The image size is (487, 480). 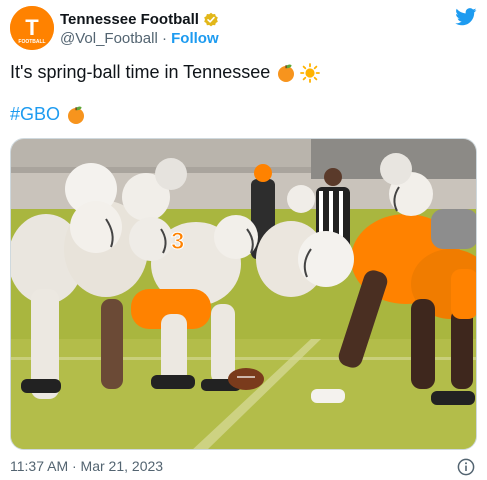 What do you see at coordinates (109, 38) in the screenshot?
I see `account-handle: @Vol_Football` at bounding box center [109, 38].